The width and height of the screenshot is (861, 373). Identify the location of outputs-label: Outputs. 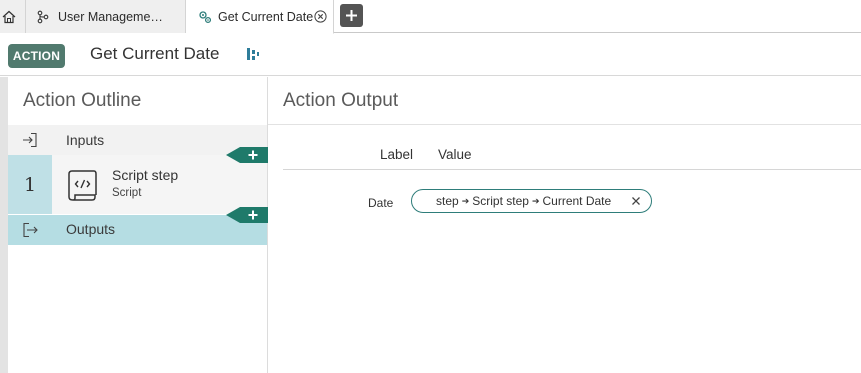
(91, 229).